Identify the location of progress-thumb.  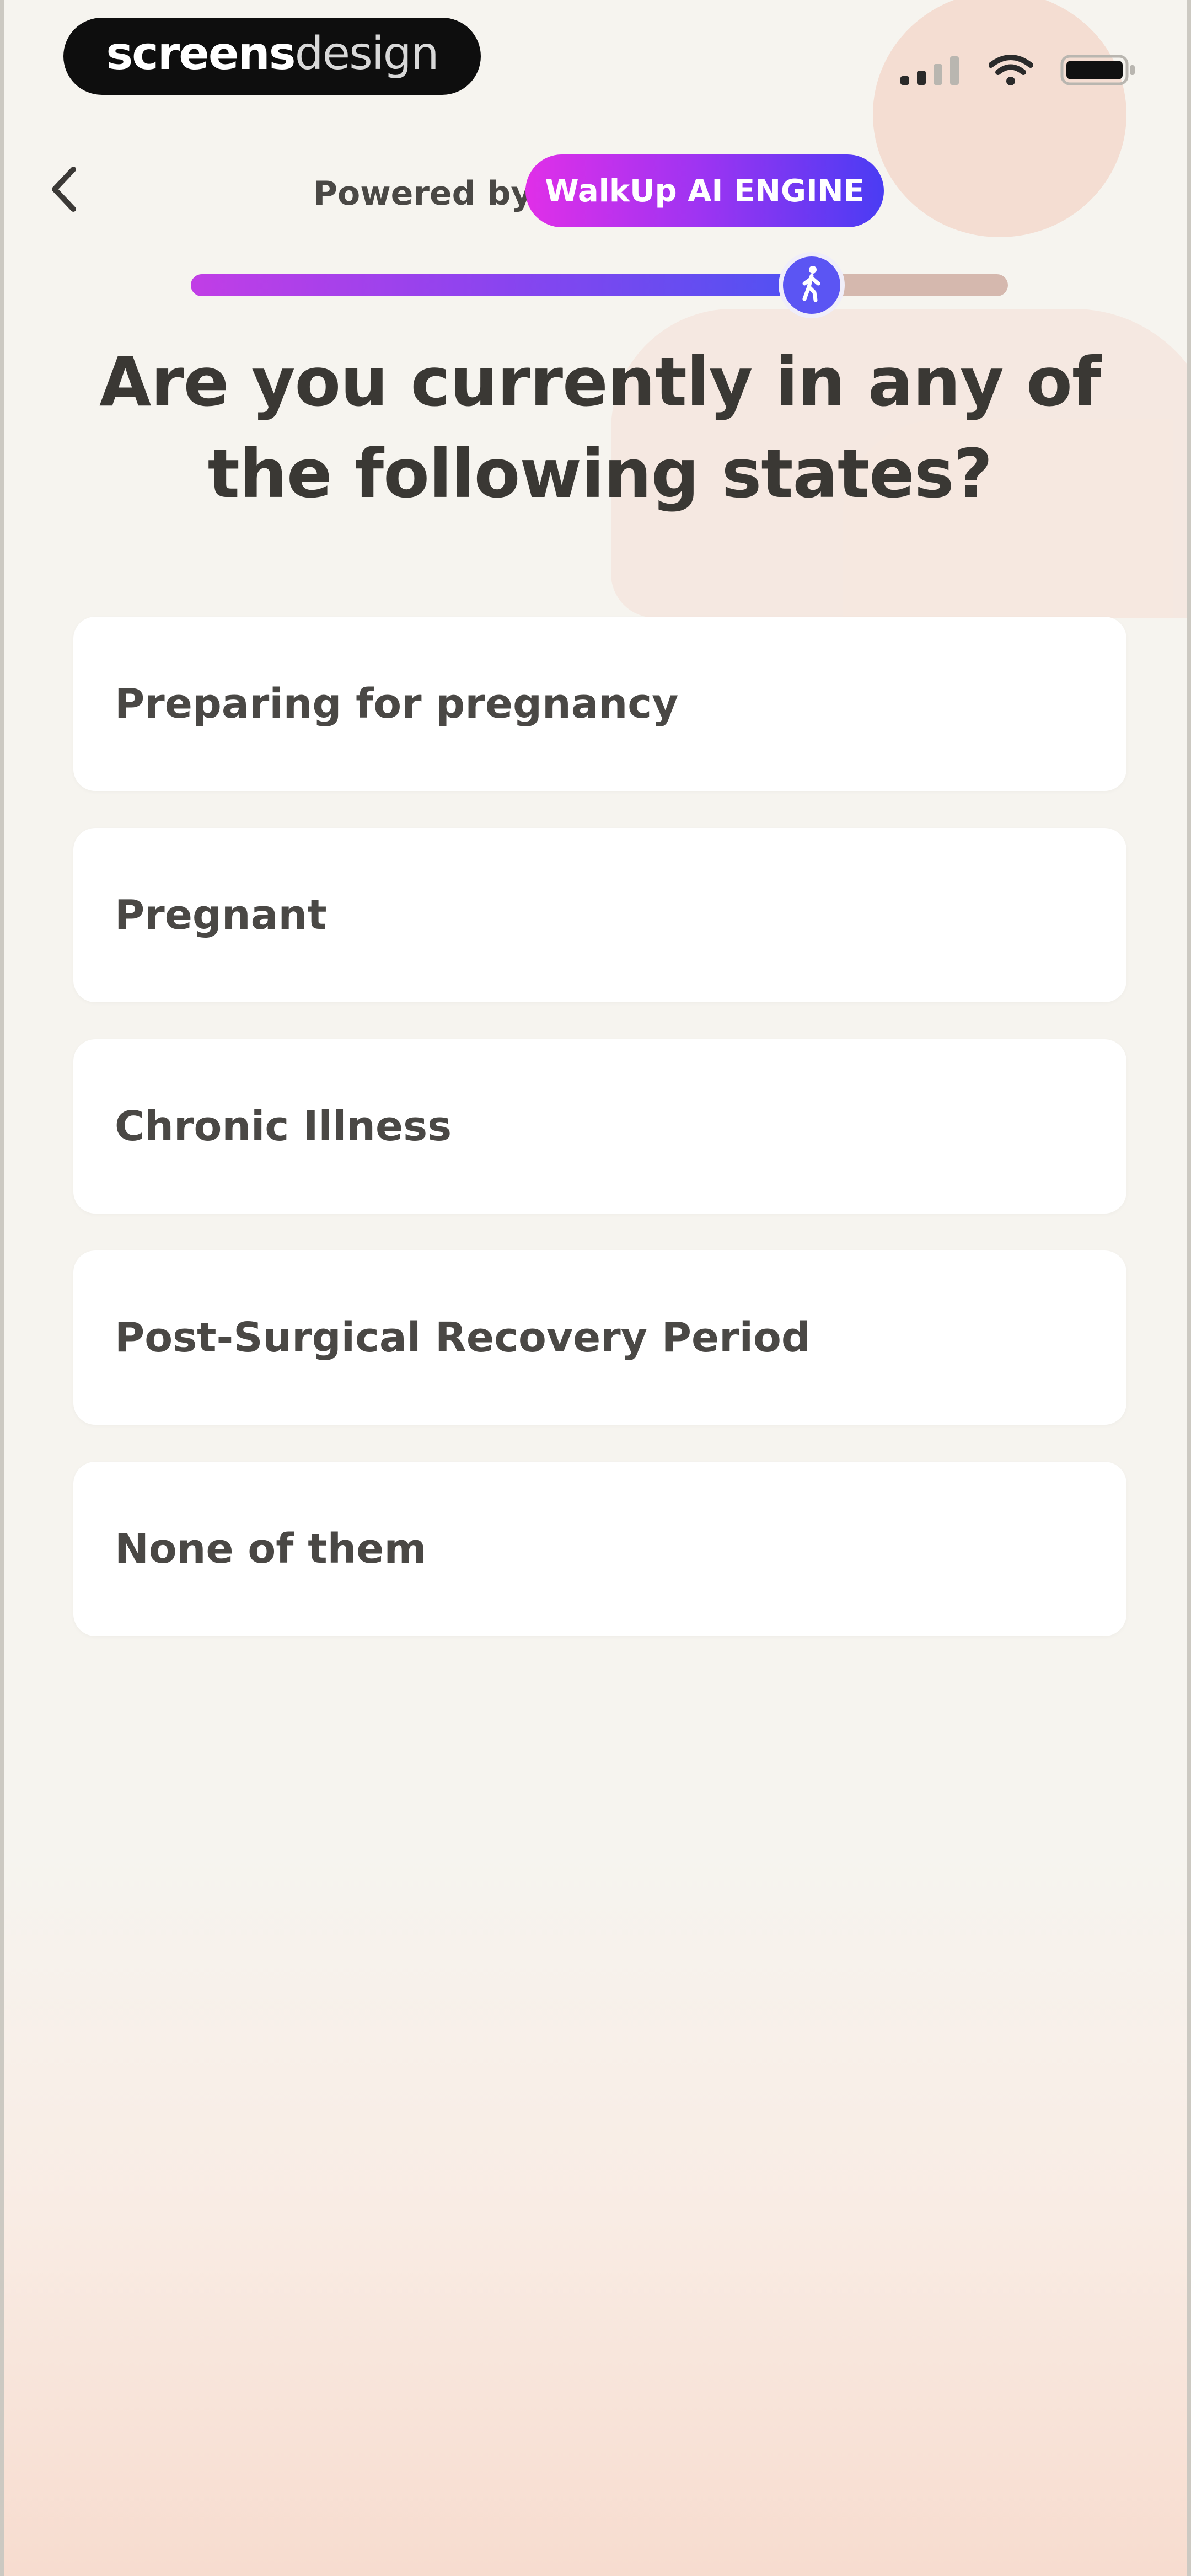
(812, 285).